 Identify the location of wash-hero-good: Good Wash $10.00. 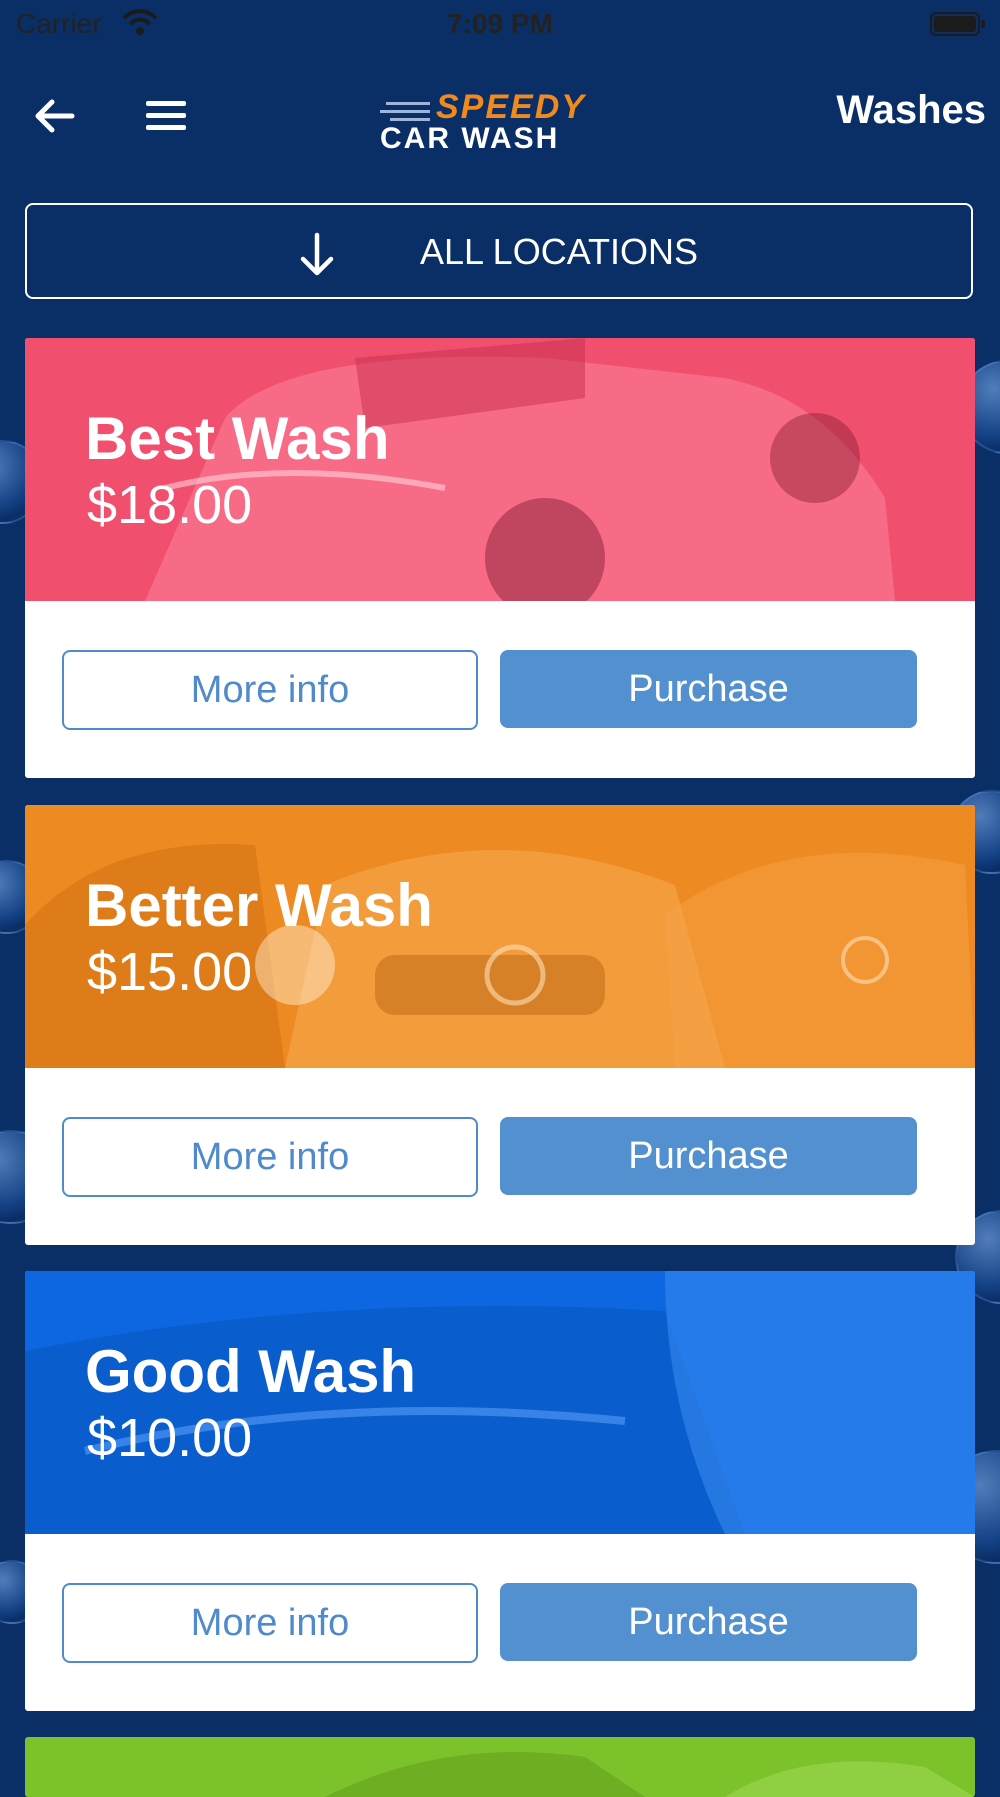
(500, 1402).